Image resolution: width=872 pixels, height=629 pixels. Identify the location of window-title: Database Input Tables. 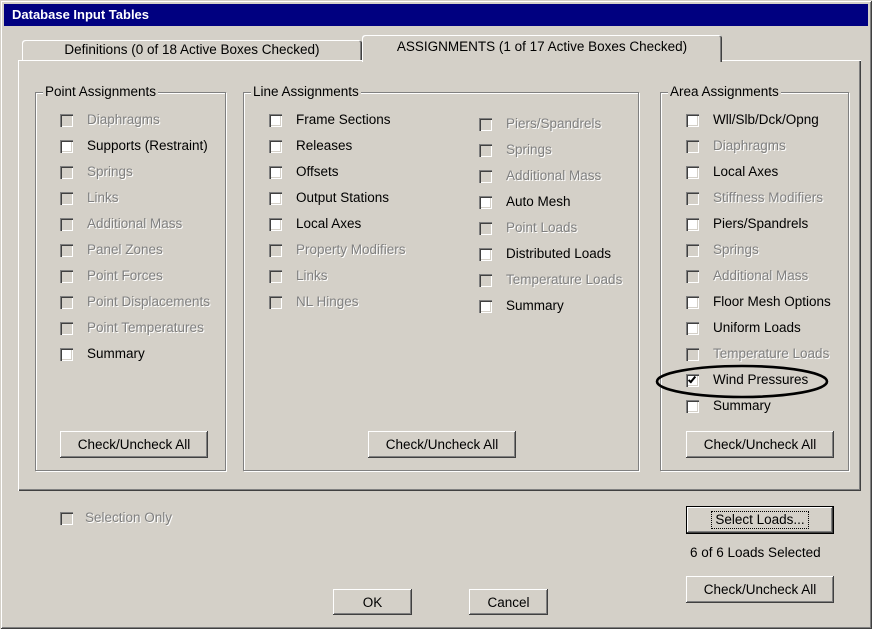
(81, 14).